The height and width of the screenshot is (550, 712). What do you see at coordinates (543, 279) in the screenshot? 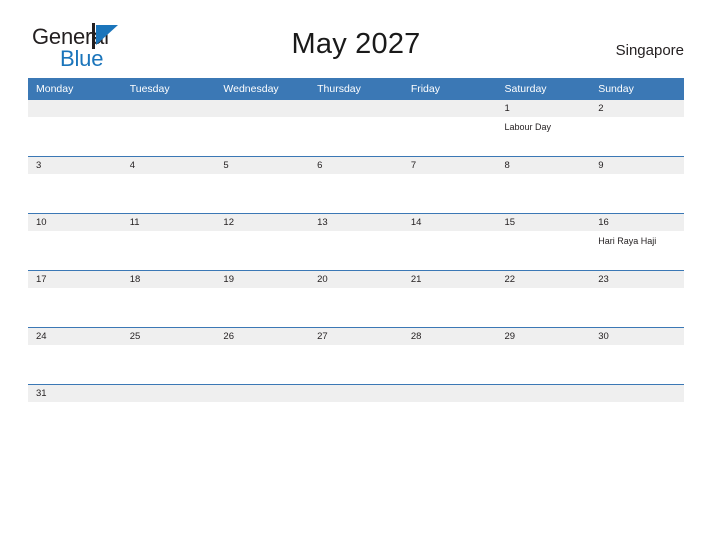
I see `day-number: 22` at bounding box center [543, 279].